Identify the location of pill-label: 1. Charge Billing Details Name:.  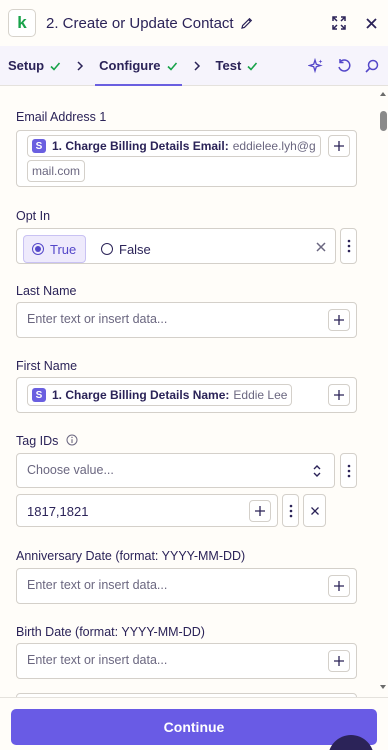
(141, 395).